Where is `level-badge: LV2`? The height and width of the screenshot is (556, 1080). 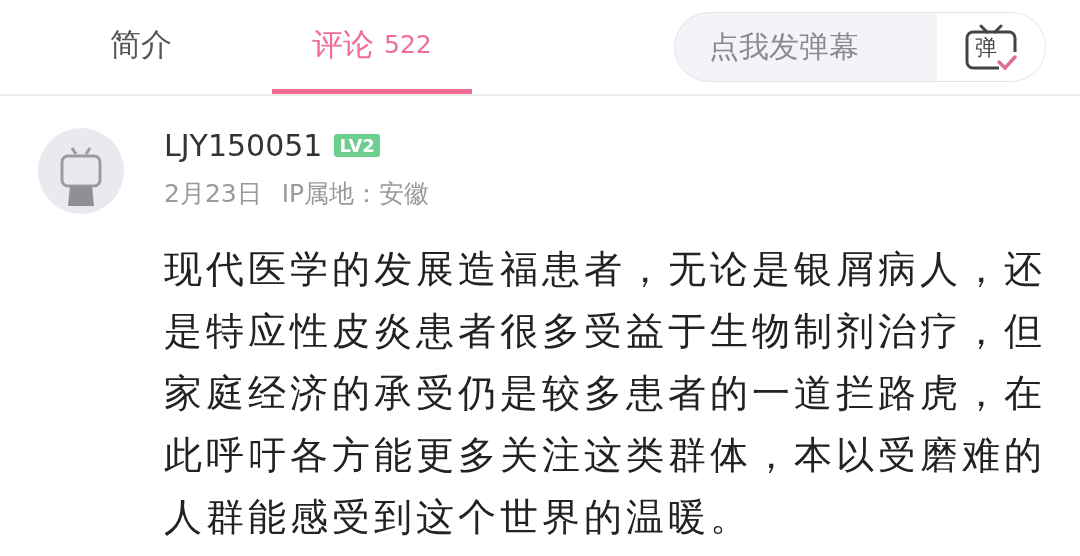 level-badge: LV2 is located at coordinates (357, 145).